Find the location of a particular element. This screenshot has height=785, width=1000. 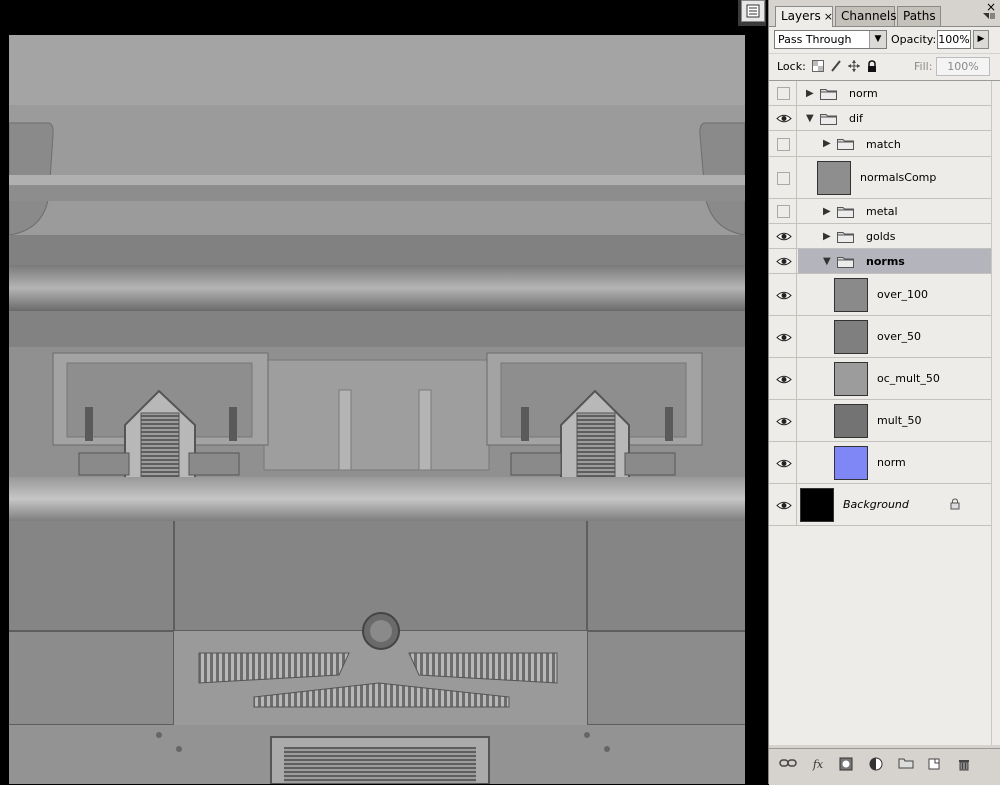

tab-layers: Layers × is located at coordinates (804, 16).